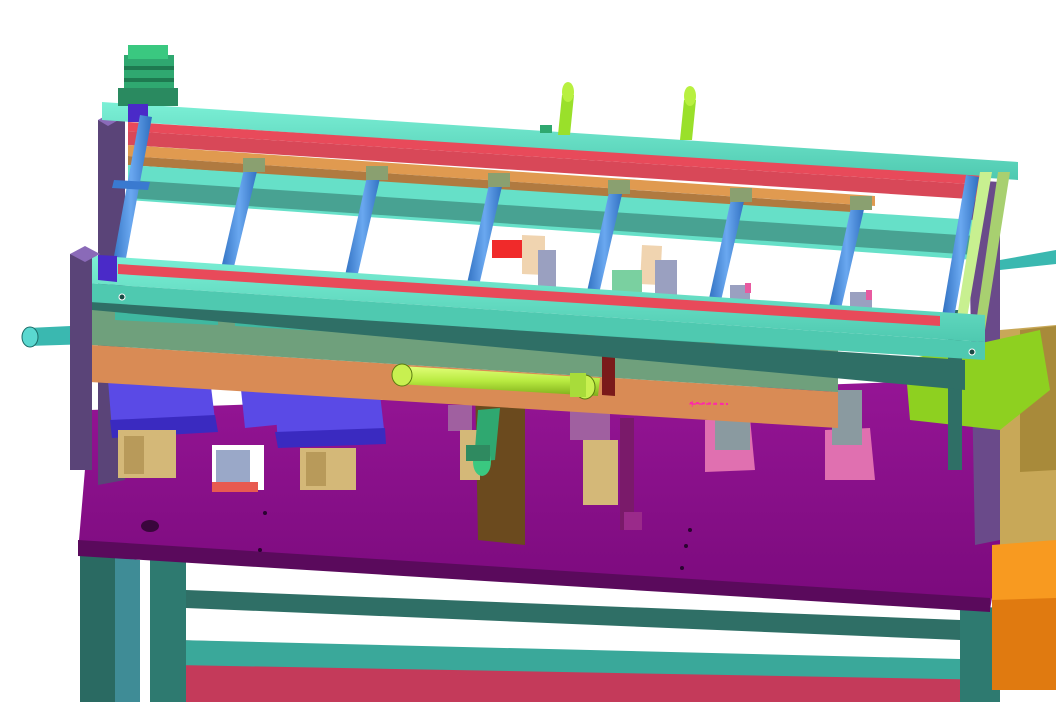 The width and height of the screenshot is (1056, 702). Describe the element at coordinates (618, 111) in the screenshot. I see `upper-cylinders` at that location.